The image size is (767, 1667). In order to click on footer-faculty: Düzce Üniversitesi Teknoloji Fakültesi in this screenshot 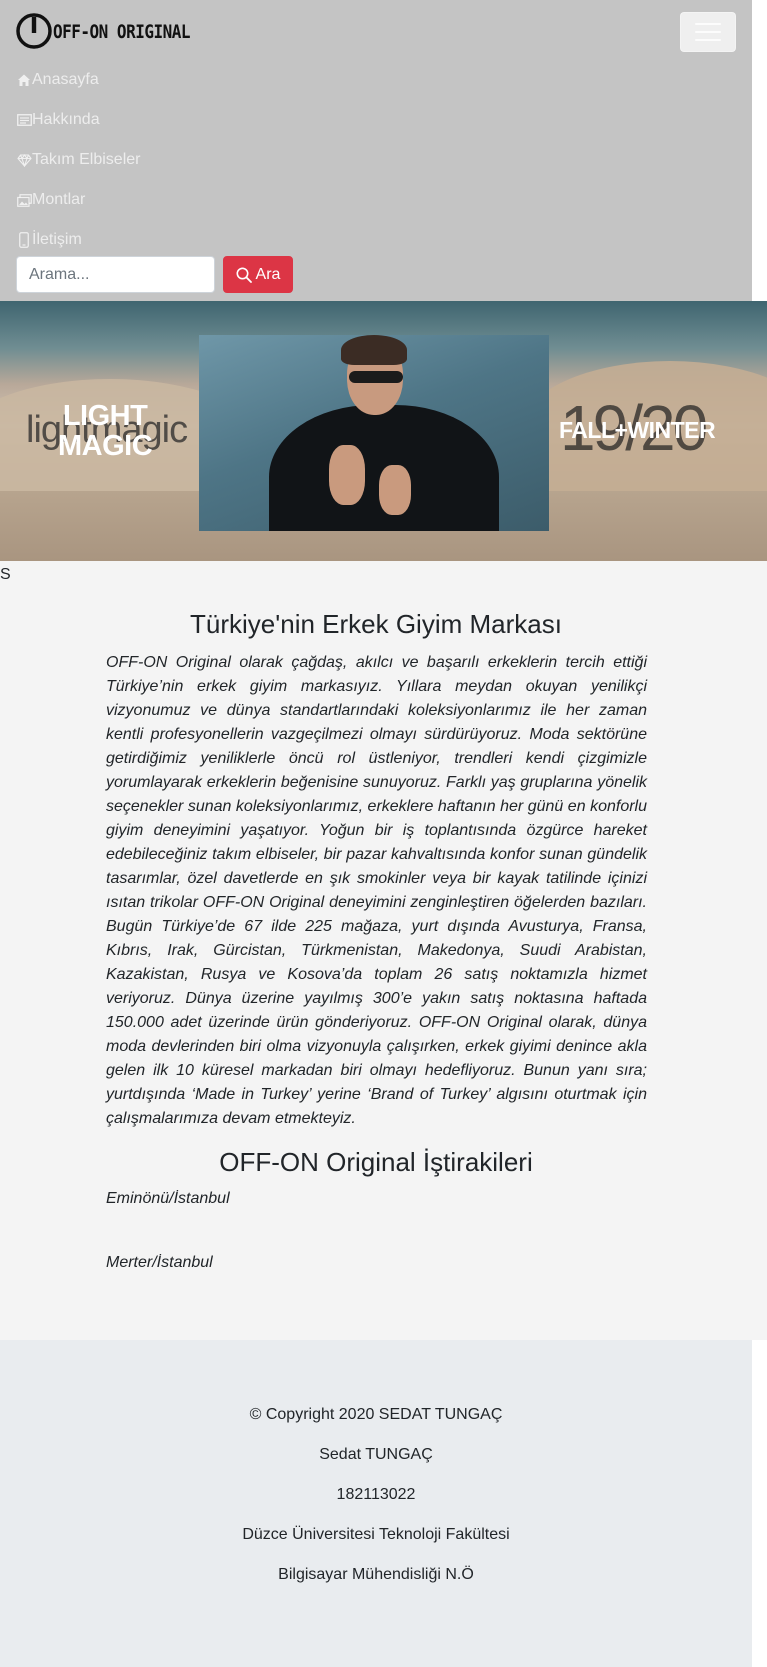, I will do `click(376, 1534)`.